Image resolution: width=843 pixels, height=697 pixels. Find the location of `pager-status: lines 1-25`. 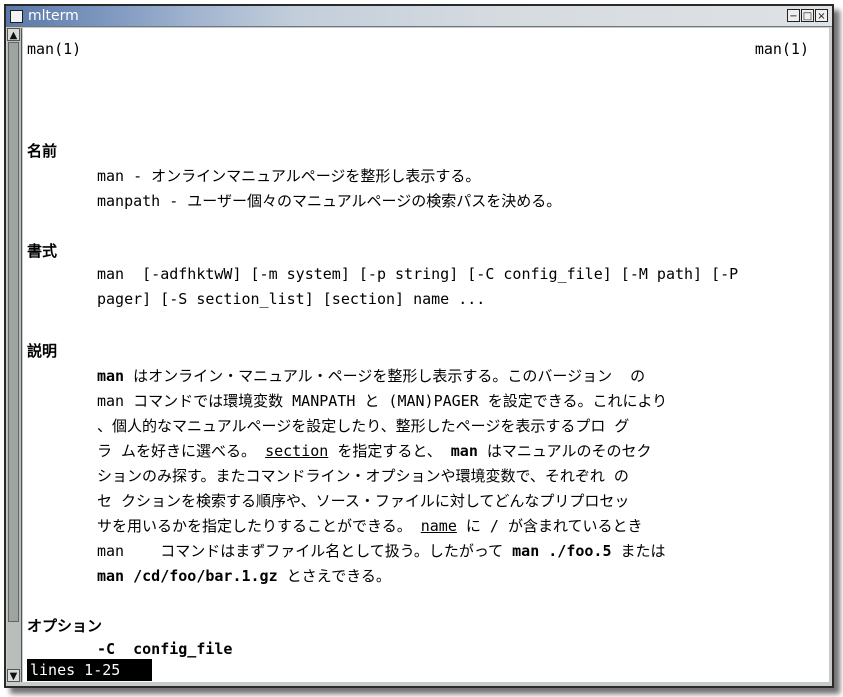

pager-status: lines 1-25 is located at coordinates (89, 670).